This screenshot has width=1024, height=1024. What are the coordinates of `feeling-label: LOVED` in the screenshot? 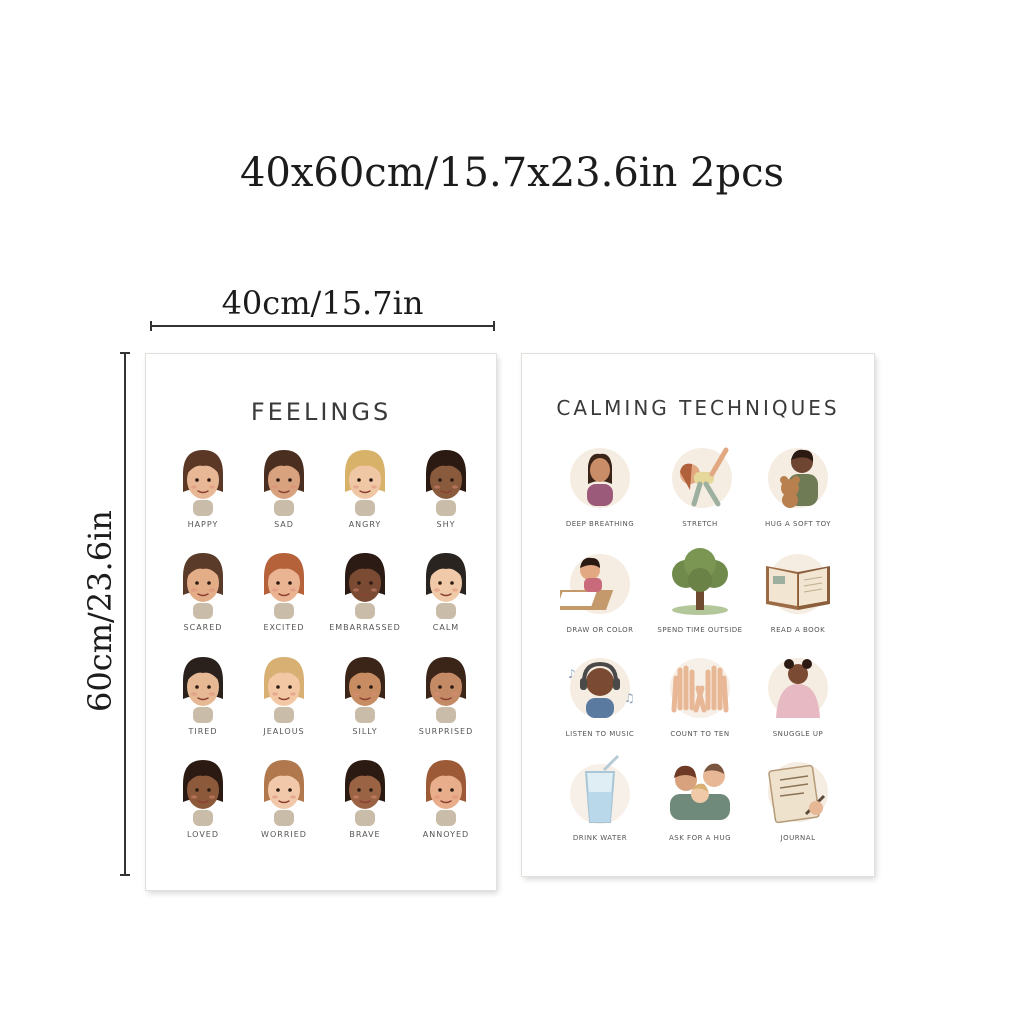 It's located at (202, 834).